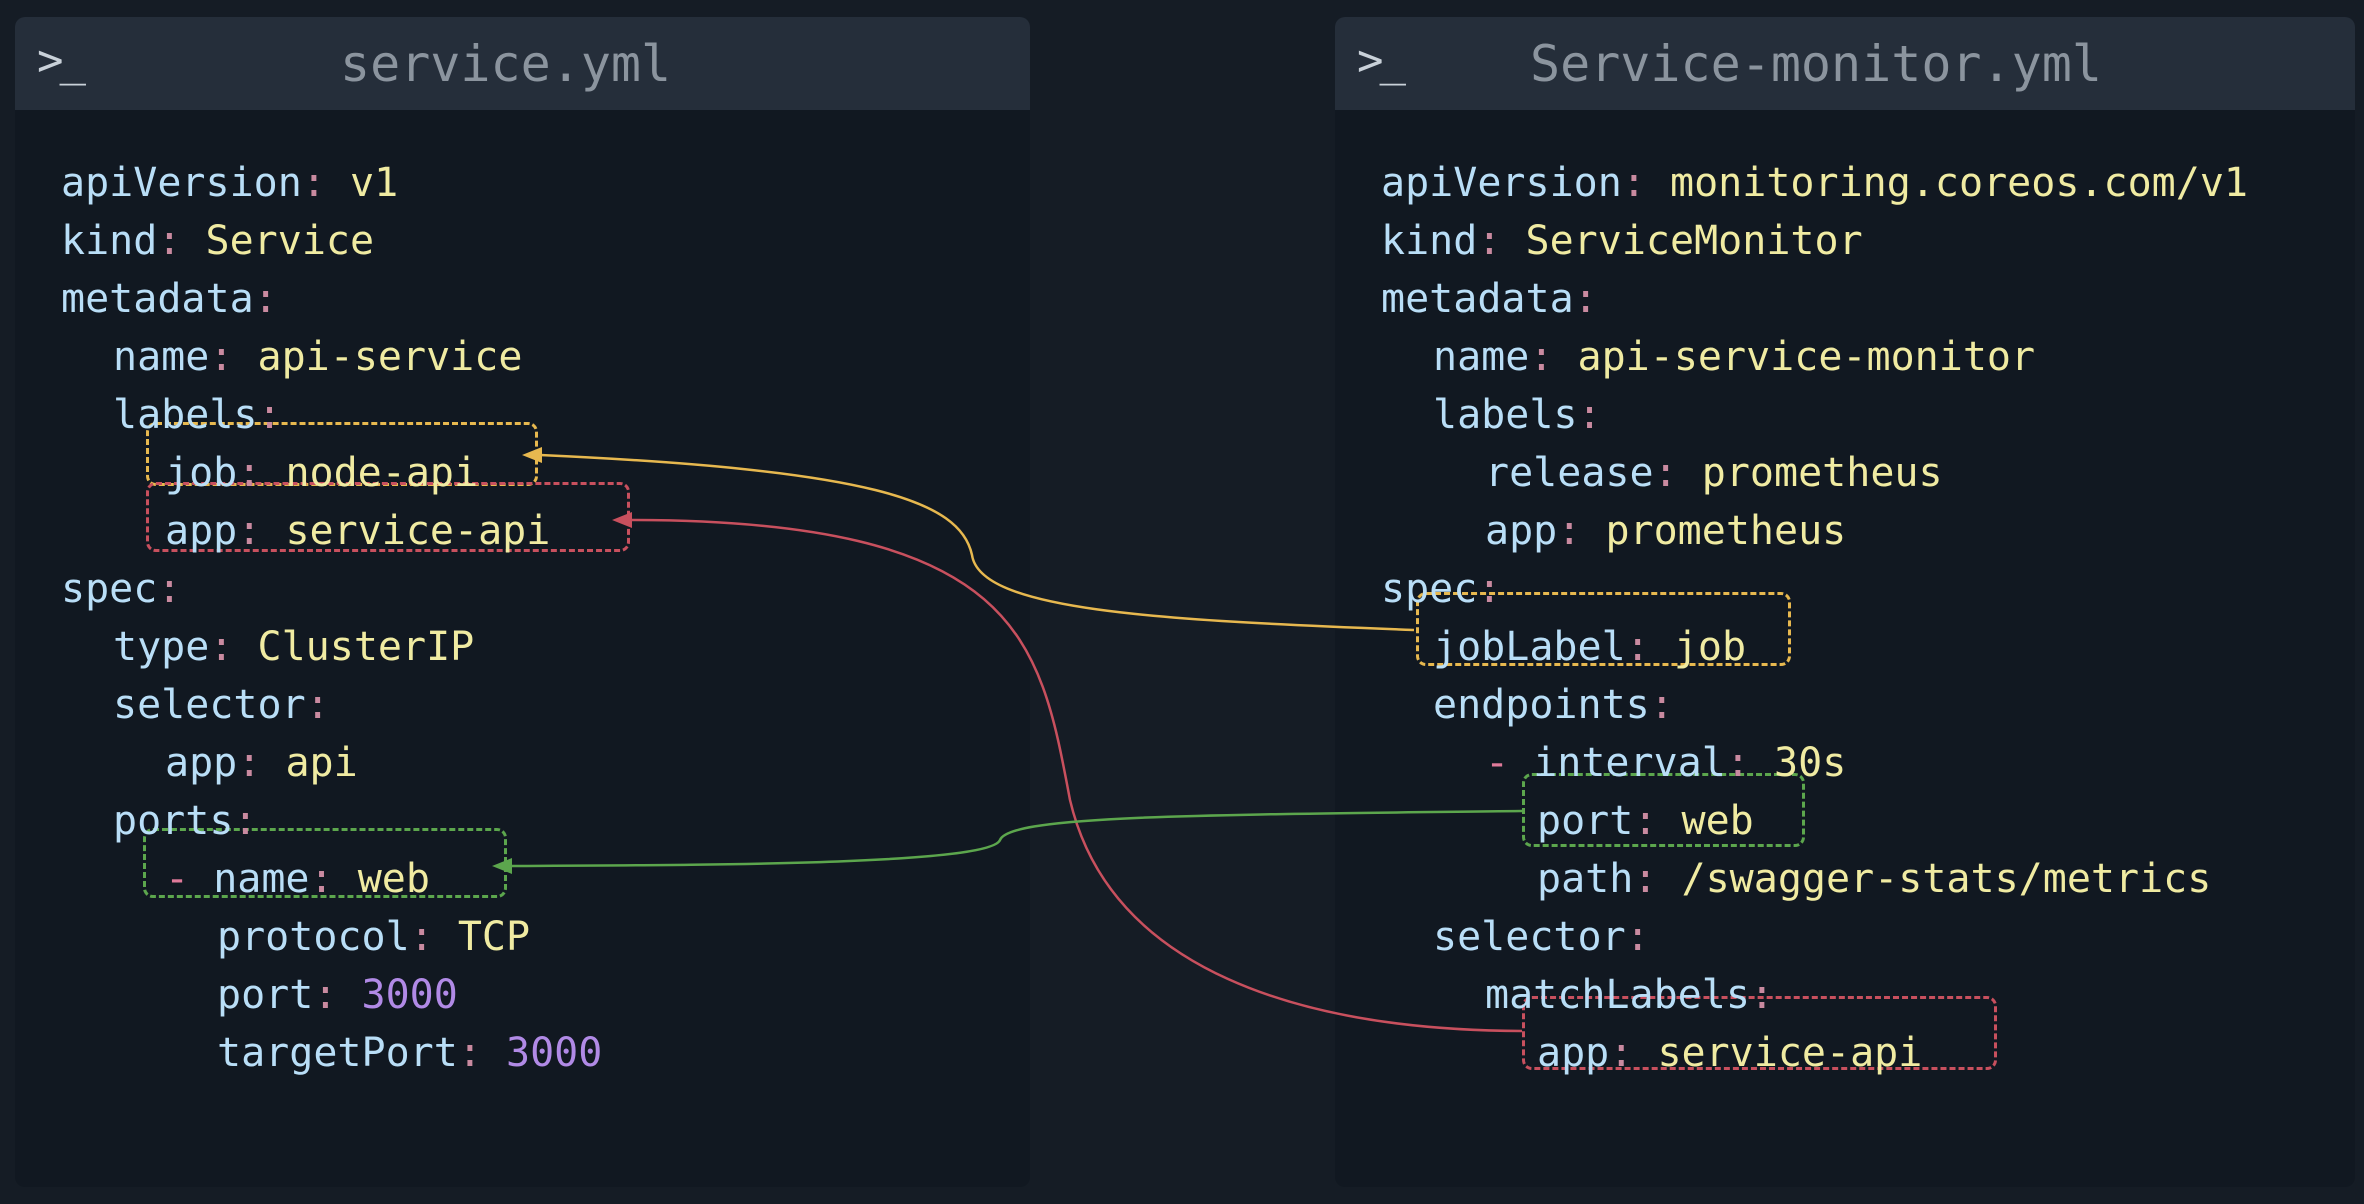 The width and height of the screenshot is (2364, 1204). What do you see at coordinates (1016, 838) in the screenshot?
I see `port-name-connector` at bounding box center [1016, 838].